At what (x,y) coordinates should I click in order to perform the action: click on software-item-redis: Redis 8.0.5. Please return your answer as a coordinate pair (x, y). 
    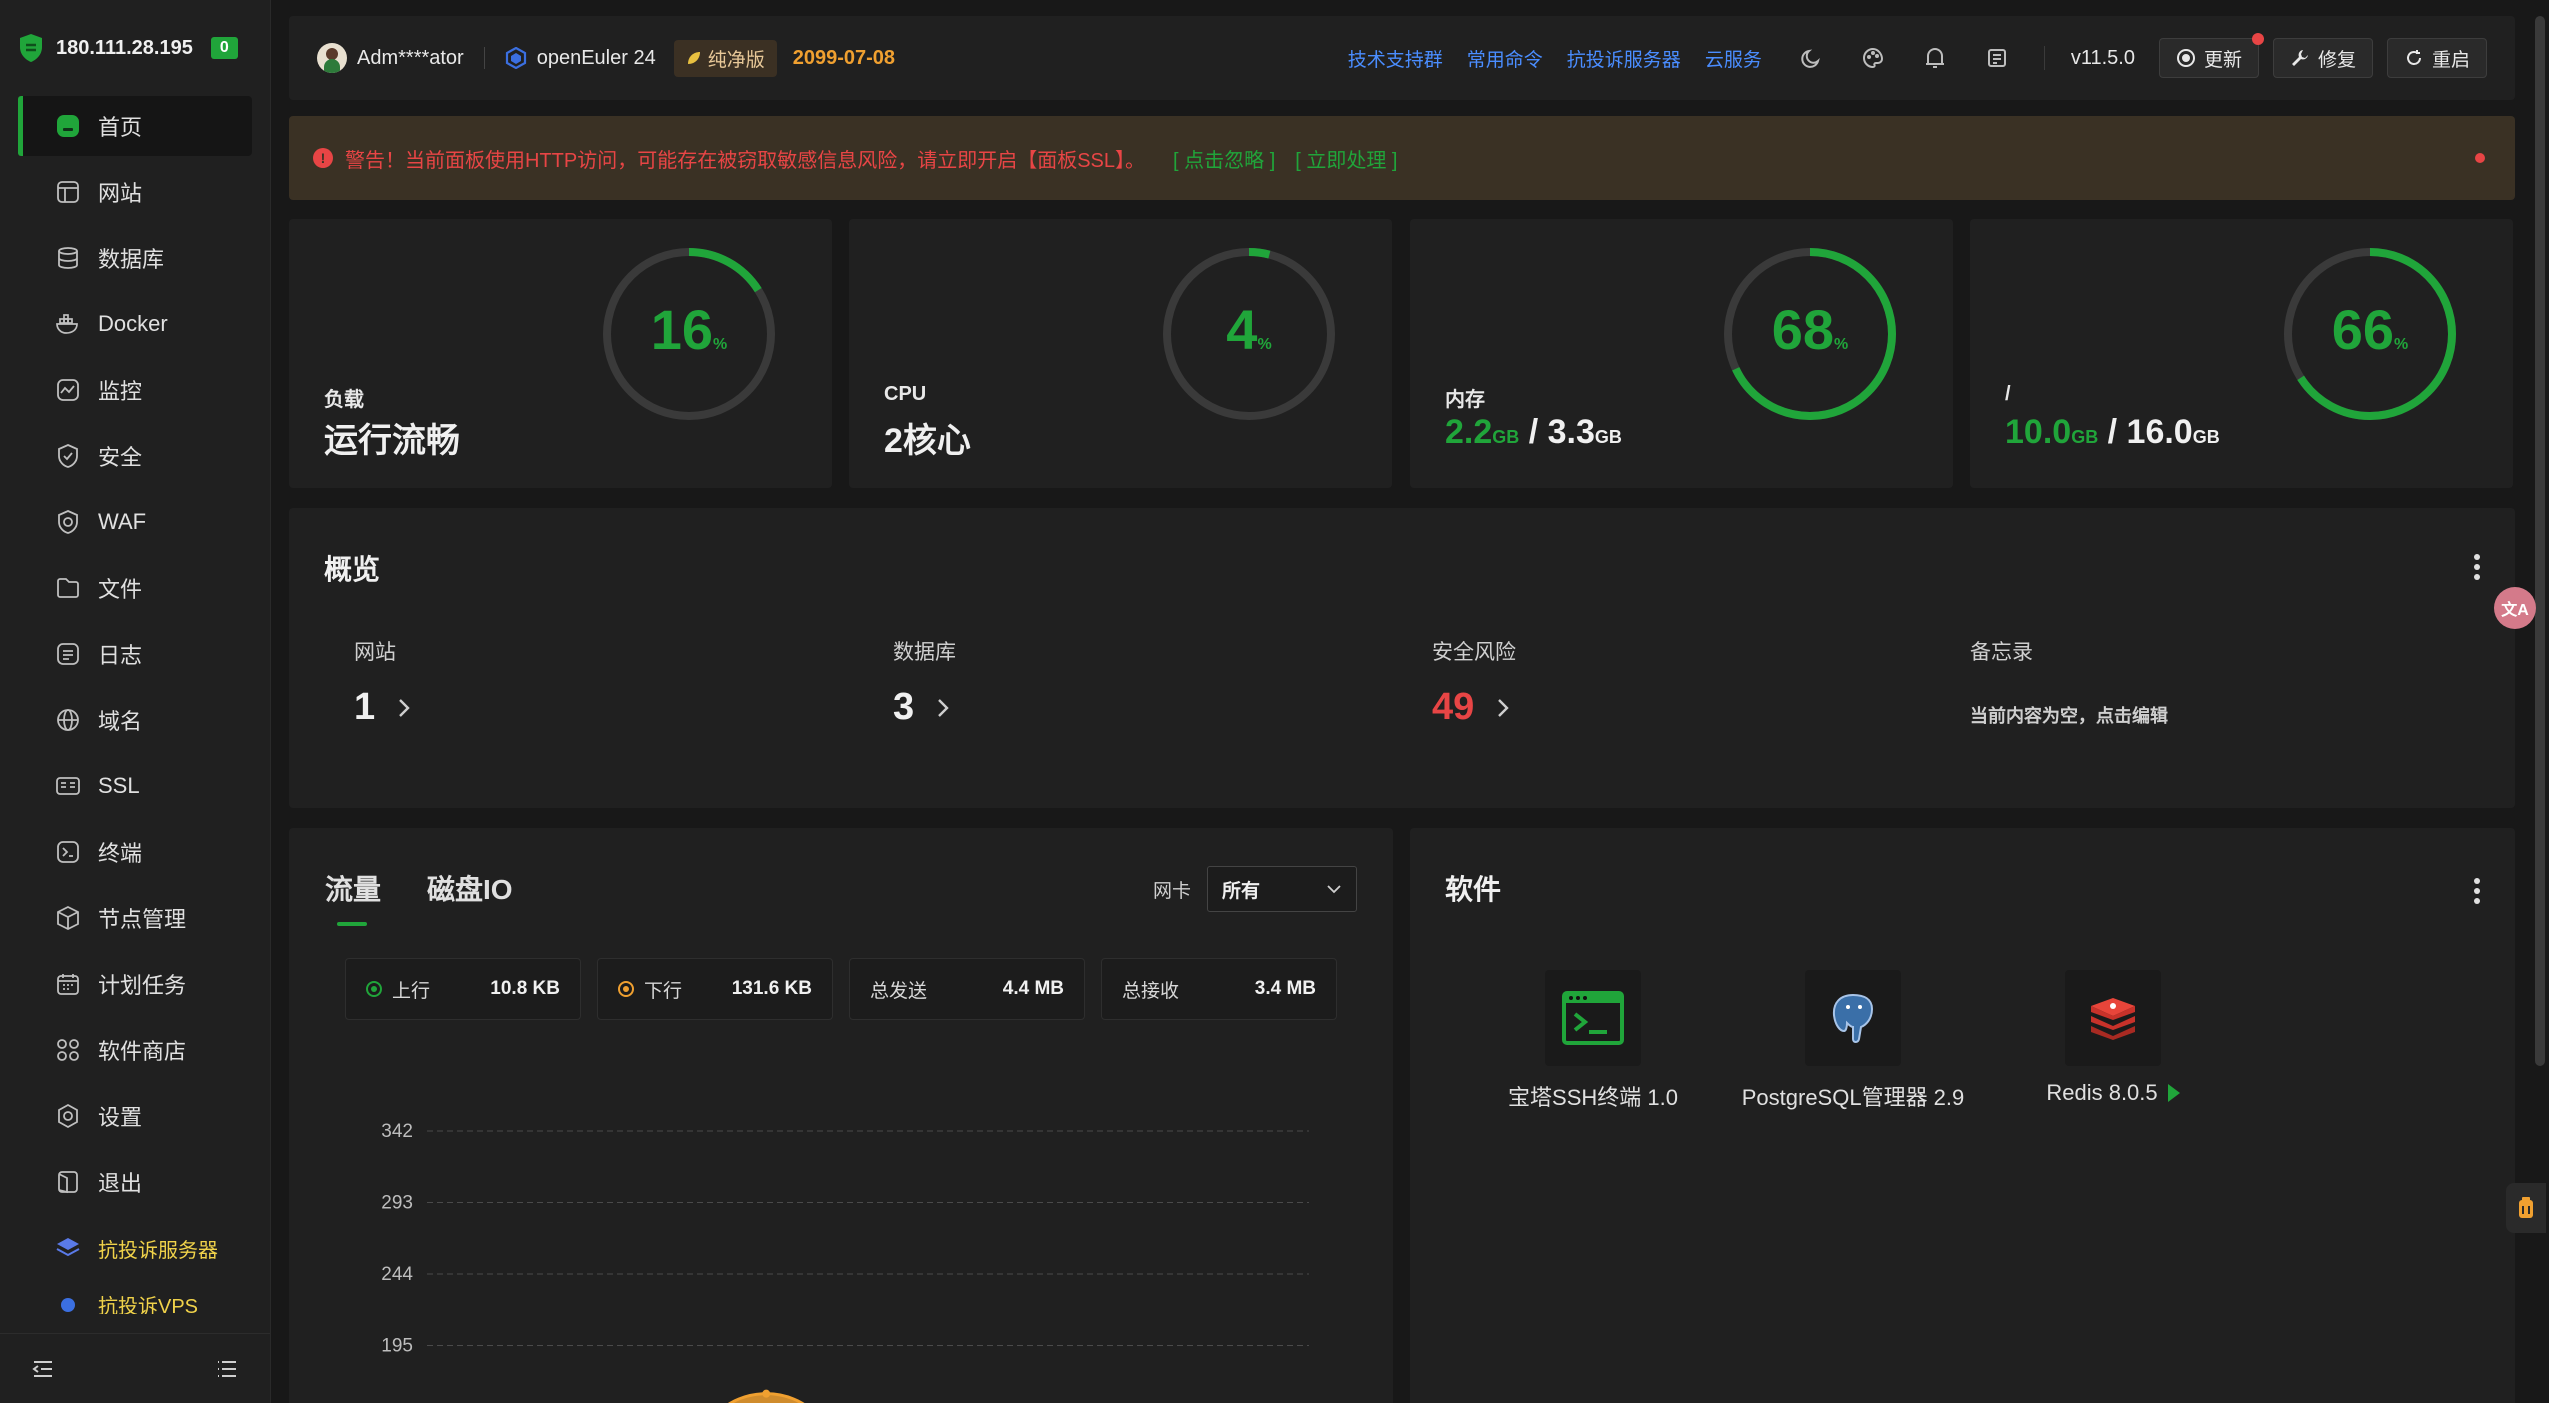
    Looking at the image, I should click on (2113, 1041).